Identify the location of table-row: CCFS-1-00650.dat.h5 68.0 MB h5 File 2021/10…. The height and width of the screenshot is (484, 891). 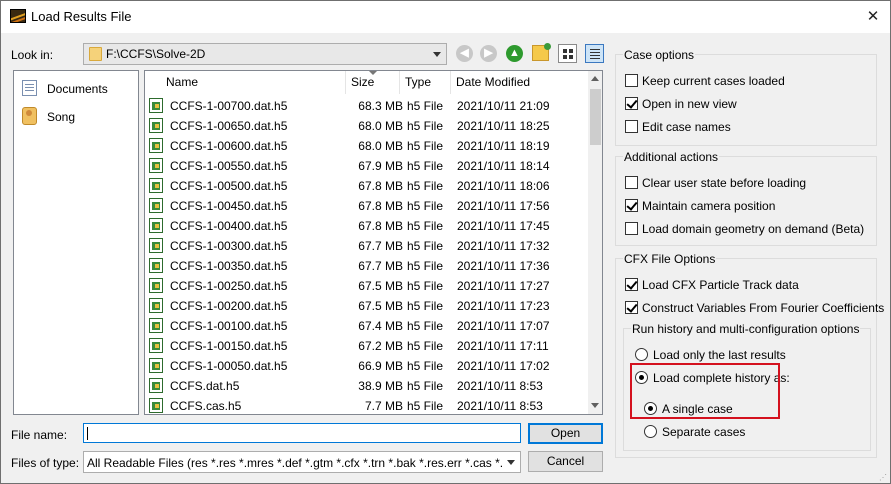
(366, 126).